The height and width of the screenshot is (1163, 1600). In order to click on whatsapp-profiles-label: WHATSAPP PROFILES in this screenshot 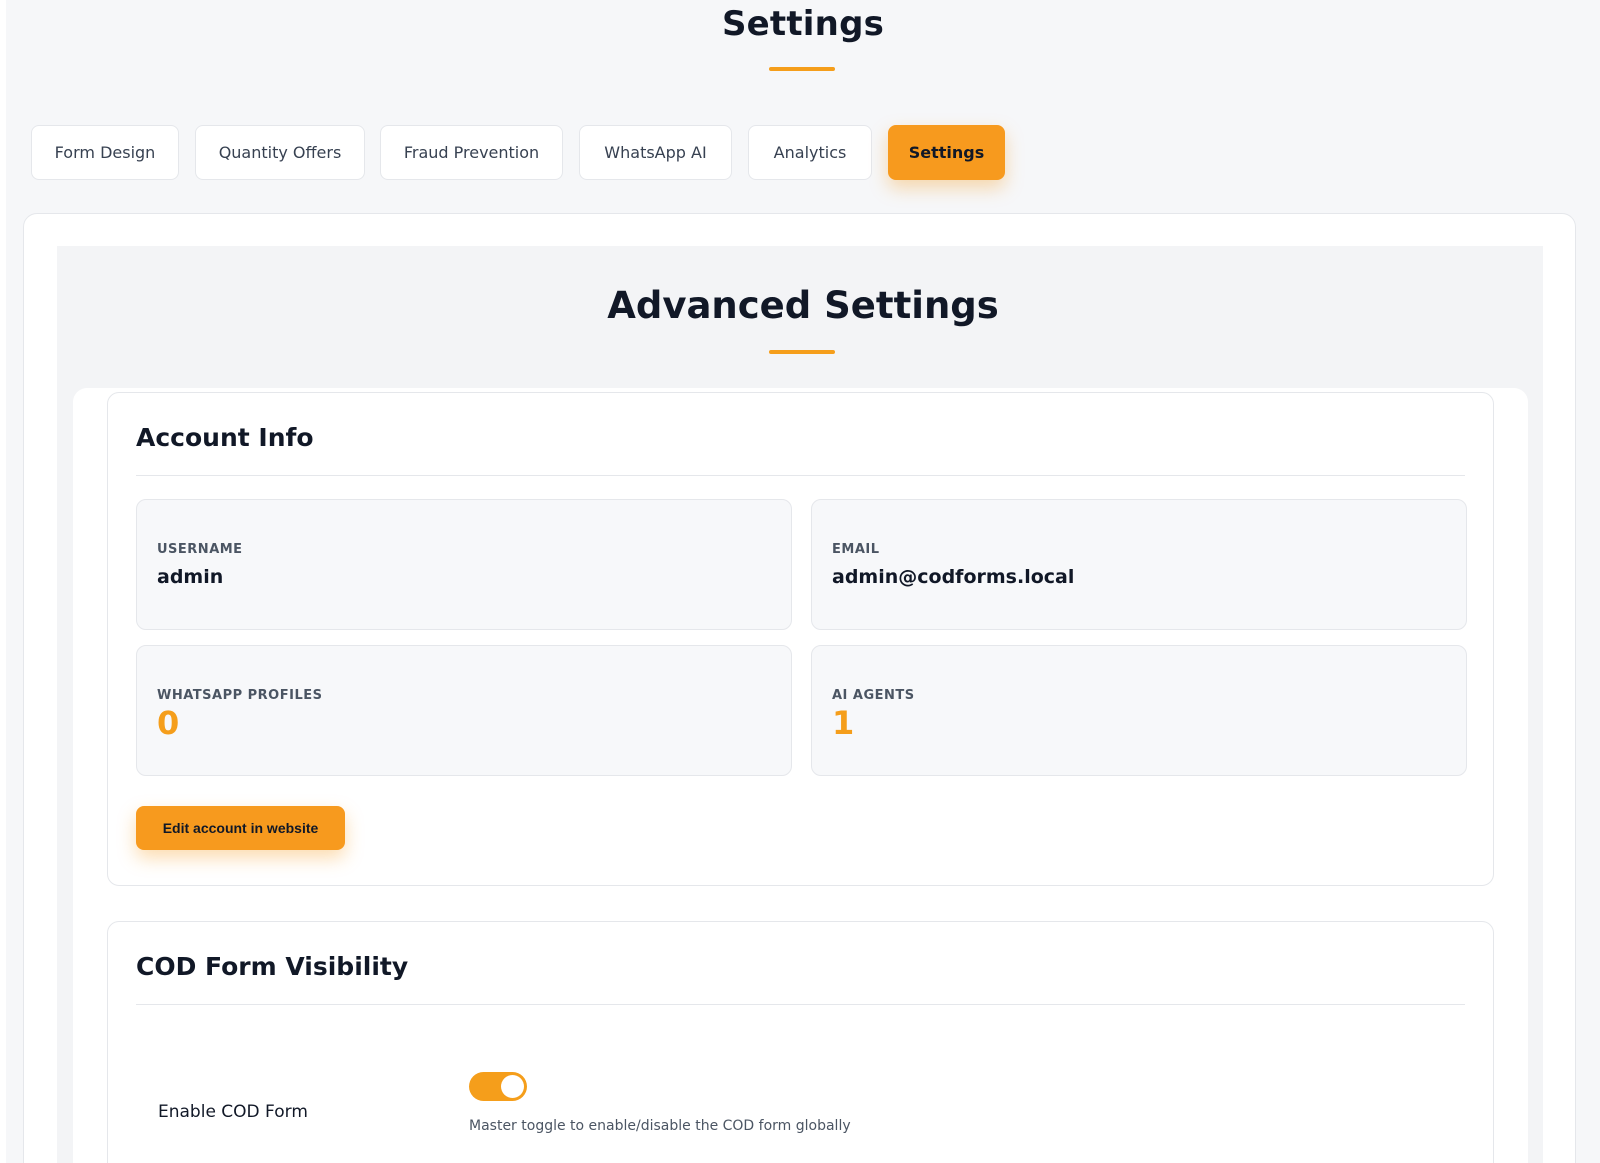, I will do `click(240, 695)`.